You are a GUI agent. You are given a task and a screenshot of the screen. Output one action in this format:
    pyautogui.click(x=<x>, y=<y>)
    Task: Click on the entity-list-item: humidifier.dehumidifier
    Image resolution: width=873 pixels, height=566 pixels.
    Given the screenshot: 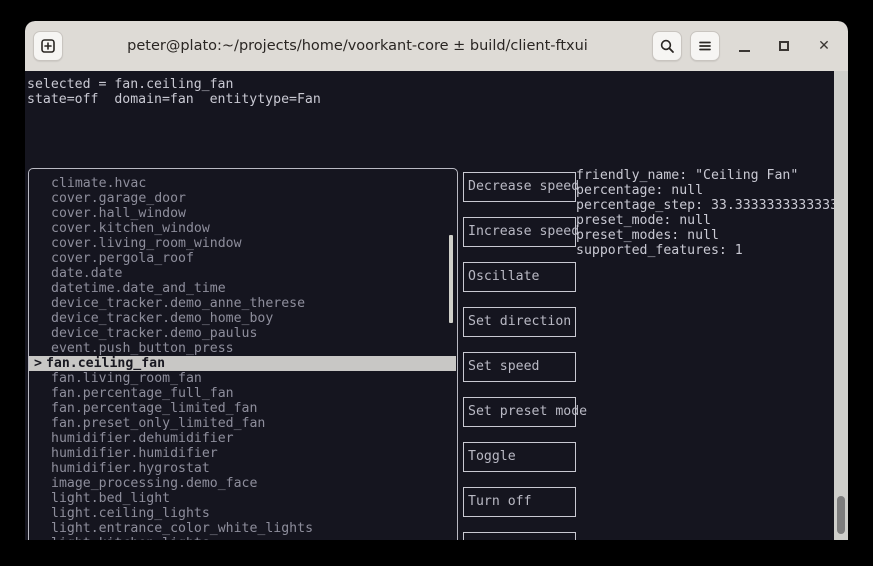 What is the action you would take?
    pyautogui.click(x=243, y=438)
    